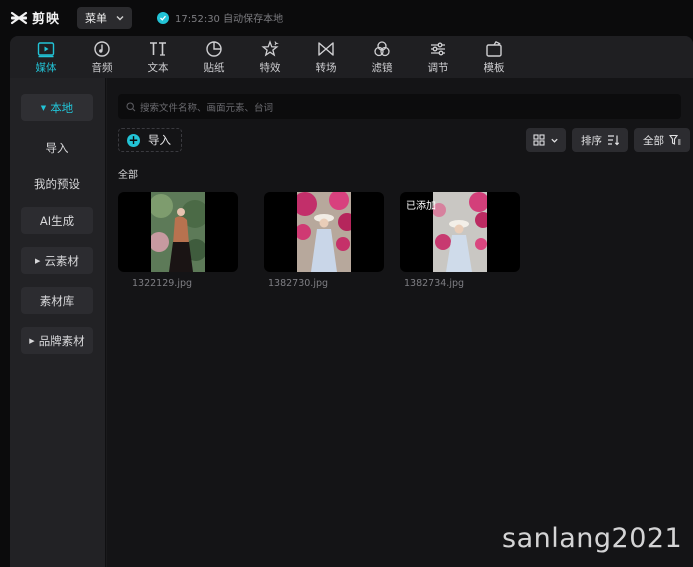  I want to click on sidebar-item-import: 导入, so click(57, 147).